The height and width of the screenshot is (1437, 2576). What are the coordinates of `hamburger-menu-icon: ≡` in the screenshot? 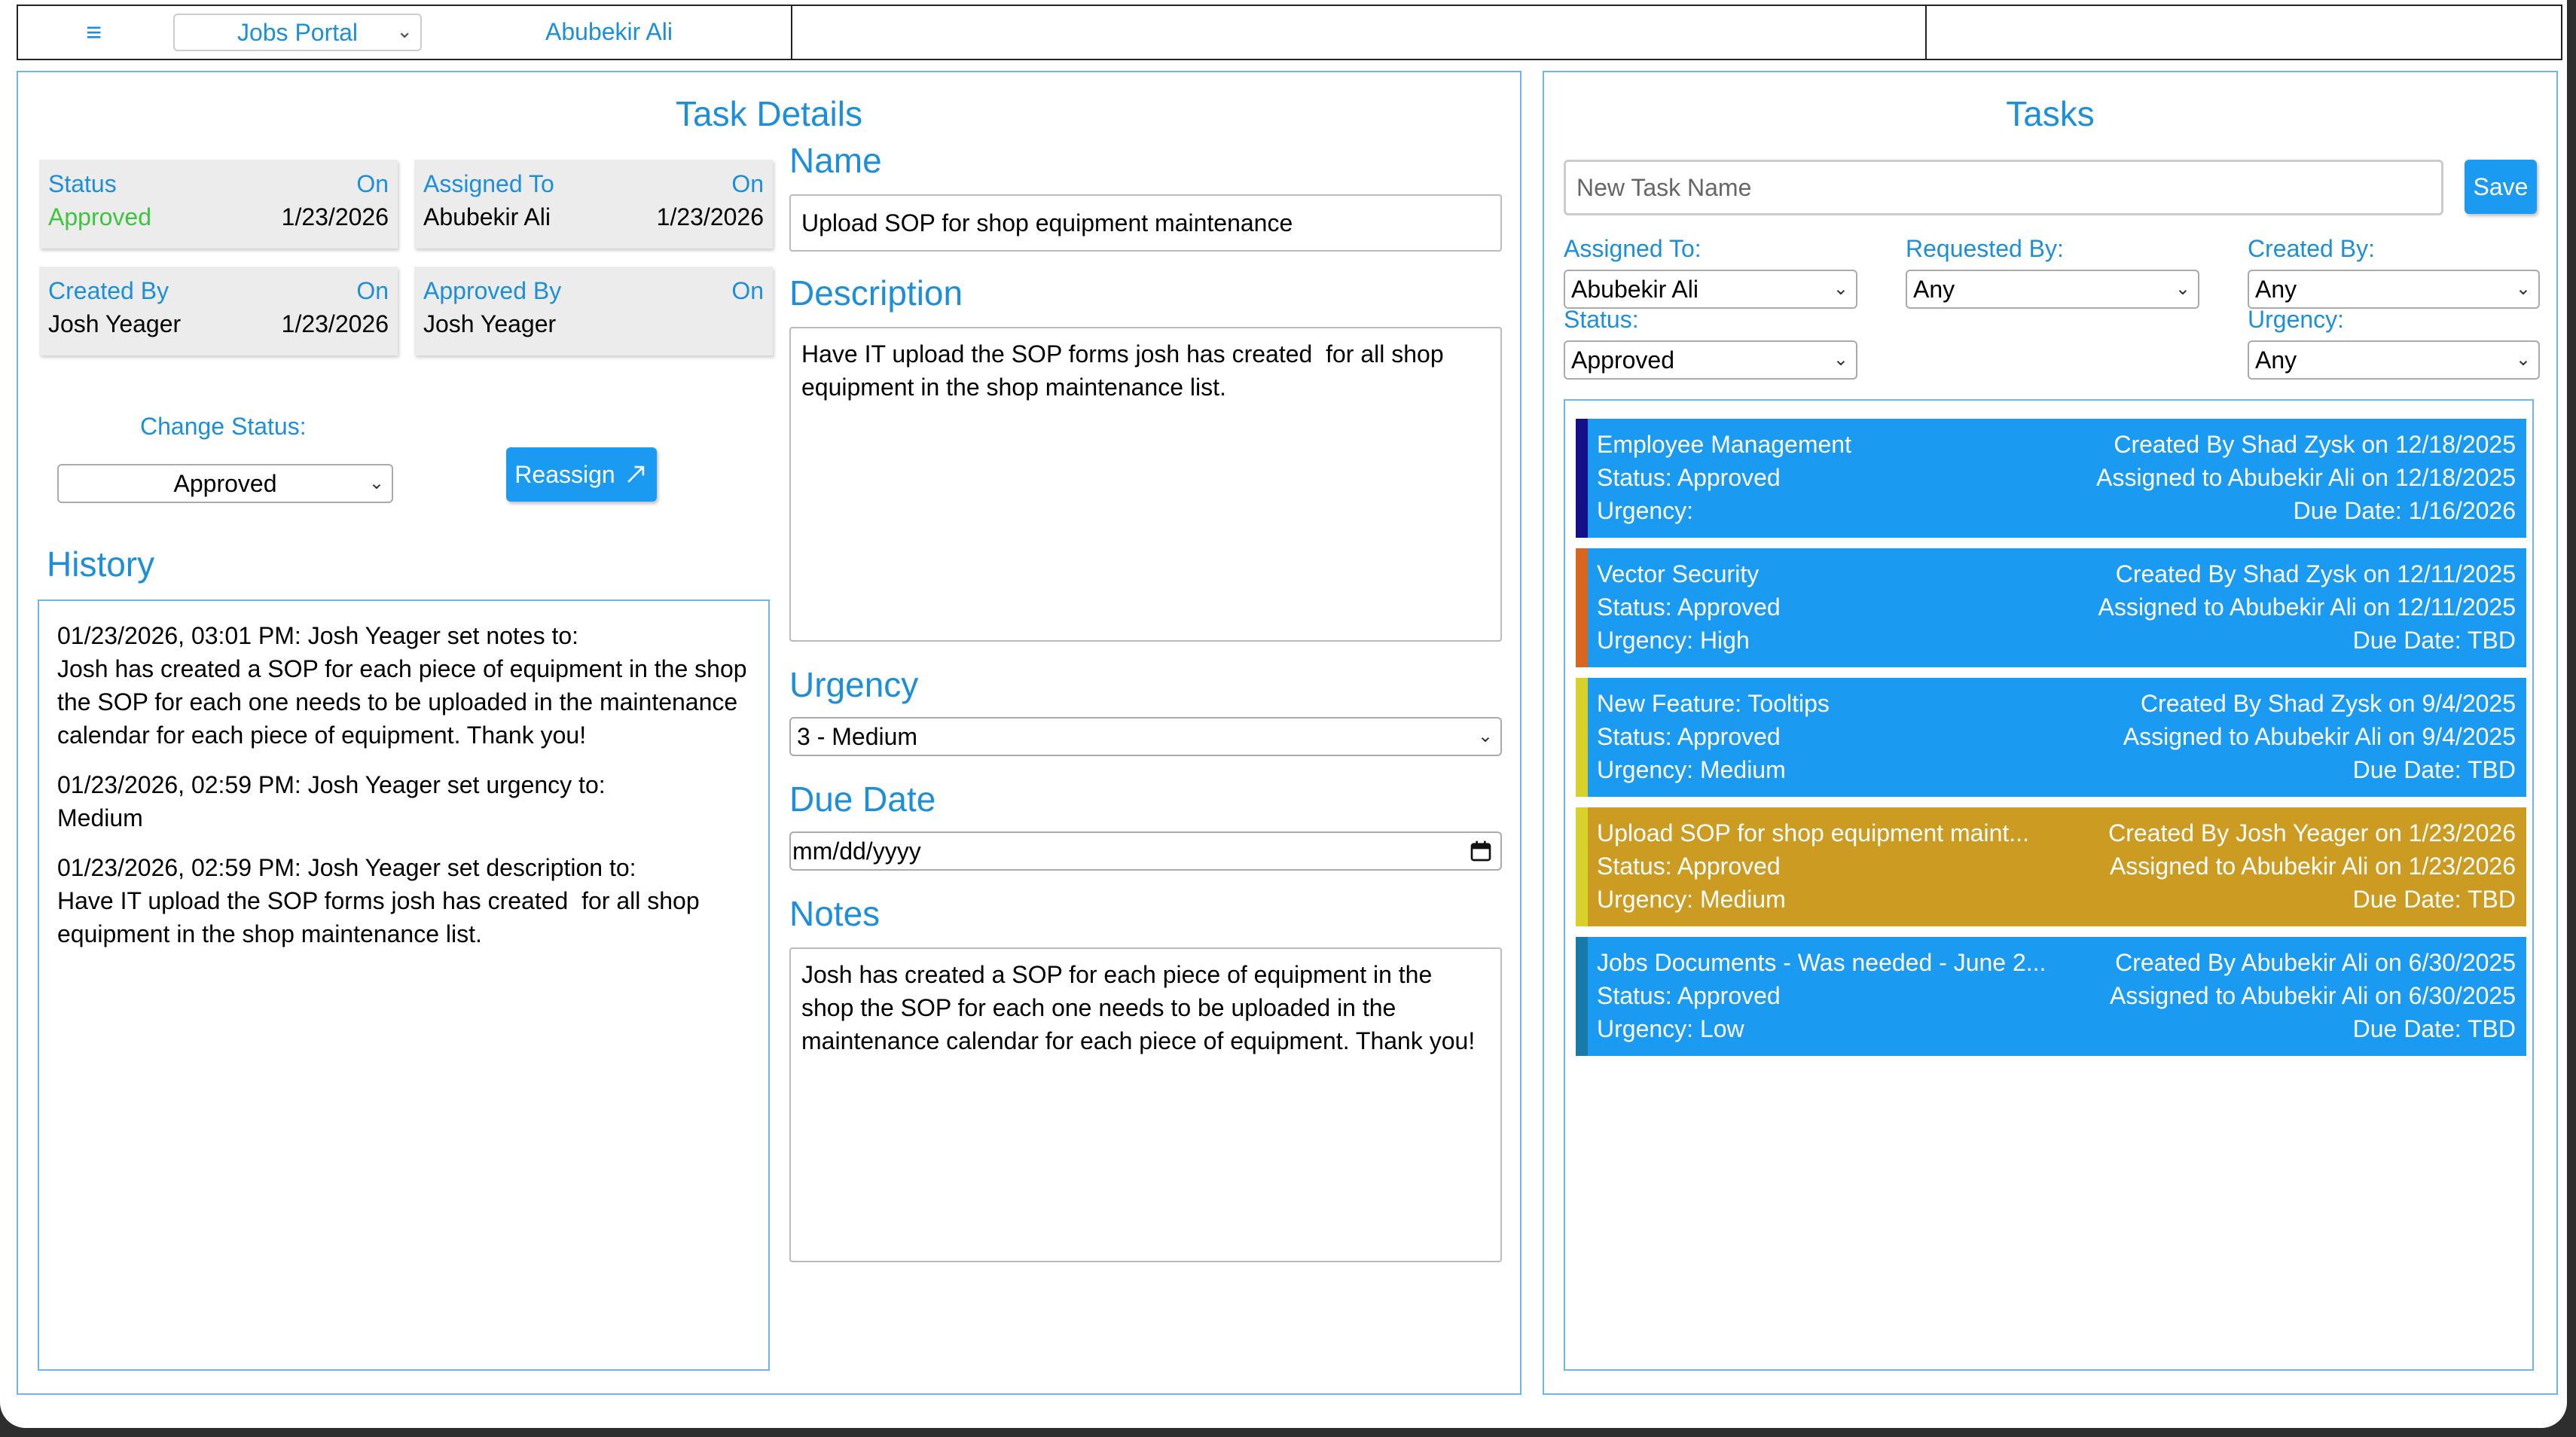 It's located at (94, 32).